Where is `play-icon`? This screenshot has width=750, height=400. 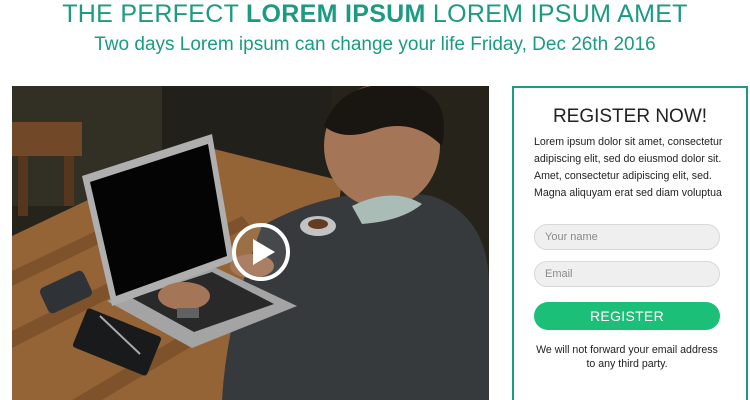 play-icon is located at coordinates (263, 252).